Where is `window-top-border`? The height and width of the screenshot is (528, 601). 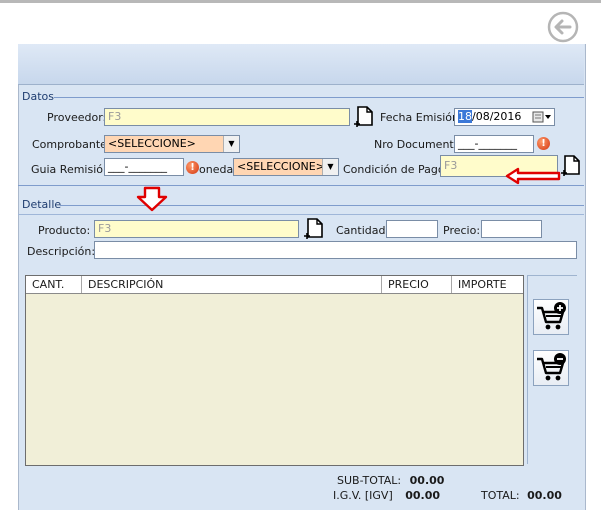
window-top-border is located at coordinates (300, 1).